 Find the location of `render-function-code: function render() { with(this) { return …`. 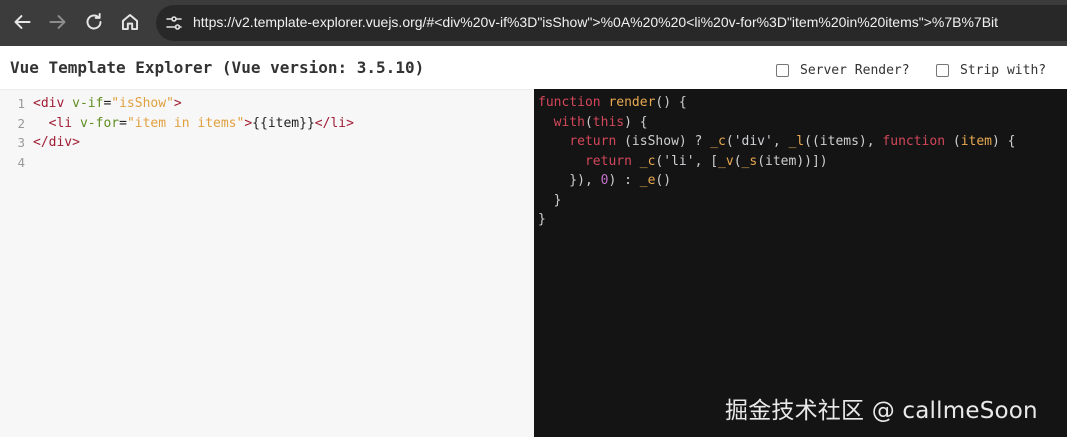

render-function-code: function render() { with(this) { return … is located at coordinates (777, 161).